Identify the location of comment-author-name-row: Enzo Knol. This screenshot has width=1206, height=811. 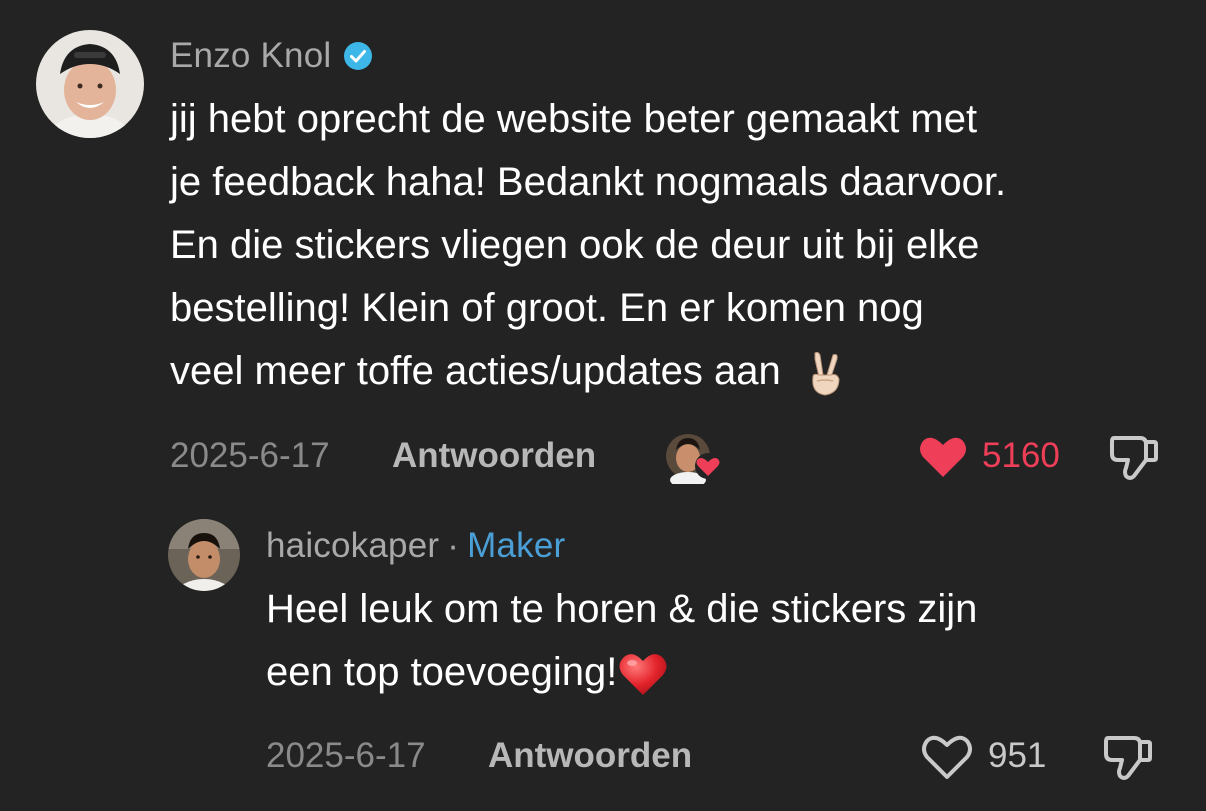
(271, 56).